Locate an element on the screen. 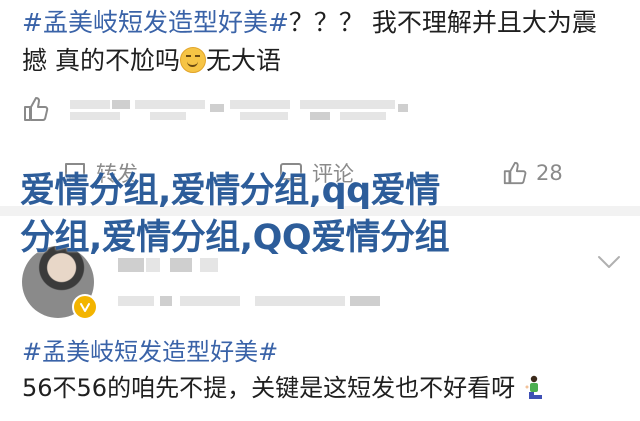 This screenshot has width=640, height=421. overlay-title-line1: 爱情分组,爱情分组,qq爱情 is located at coordinates (230, 191).